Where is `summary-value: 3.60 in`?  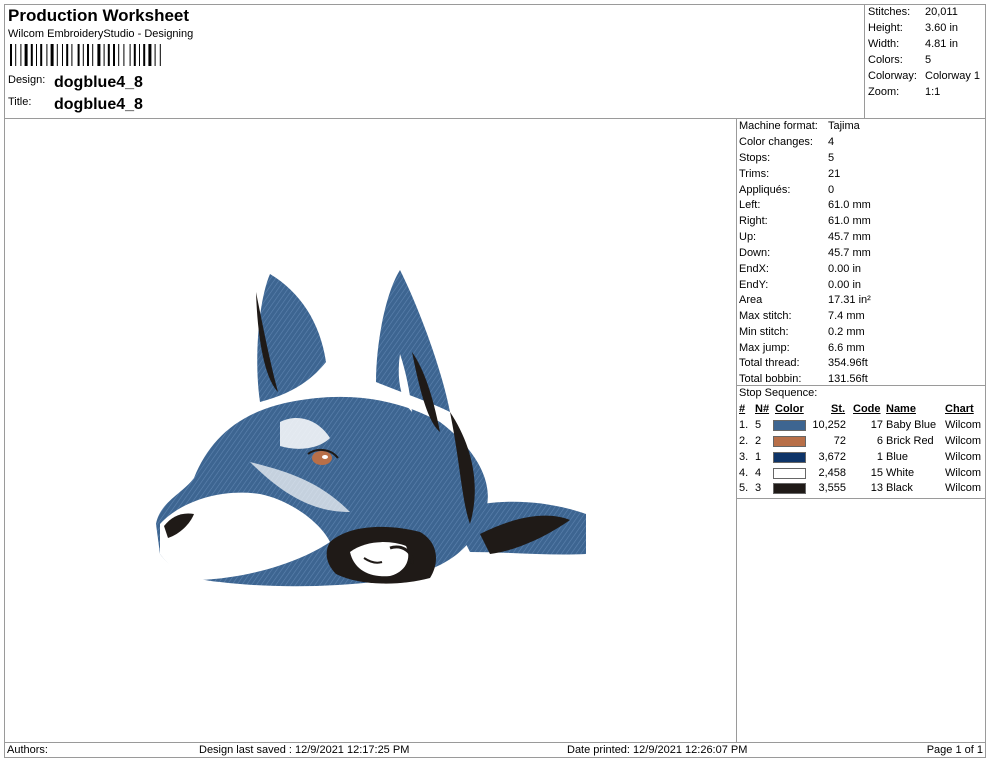
summary-value: 3.60 in is located at coordinates (942, 28).